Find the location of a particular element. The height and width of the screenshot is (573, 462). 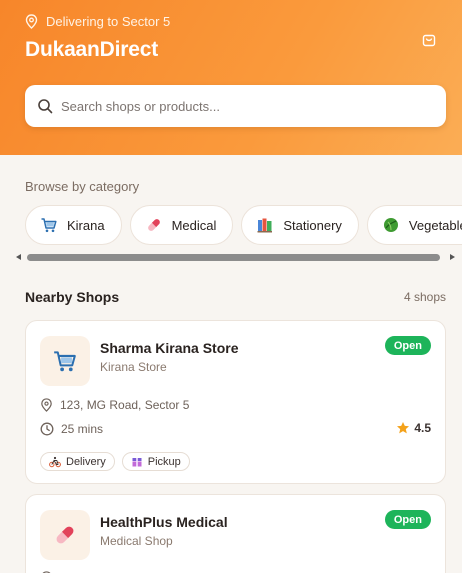

shop-card-healthplus-medical: HealthPlus Medical Medical Shop Open is located at coordinates (235, 533).